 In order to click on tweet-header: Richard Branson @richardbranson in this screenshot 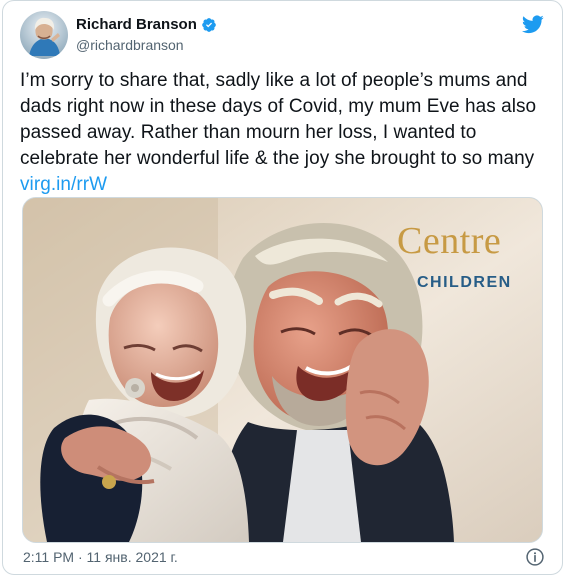, I will do `click(282, 35)`.